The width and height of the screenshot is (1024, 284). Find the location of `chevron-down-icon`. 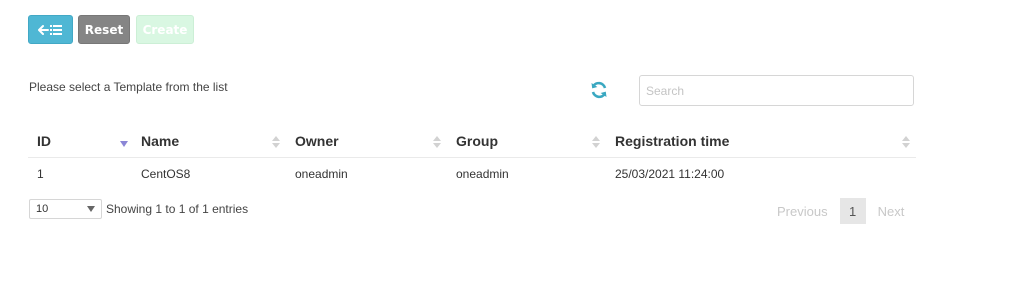

chevron-down-icon is located at coordinates (91, 209).